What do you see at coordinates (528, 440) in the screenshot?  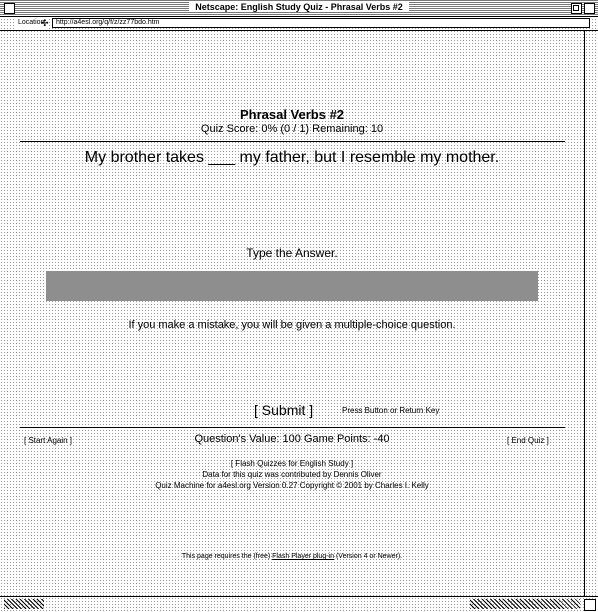 I see `end-quiz-link: [ End Quiz ]` at bounding box center [528, 440].